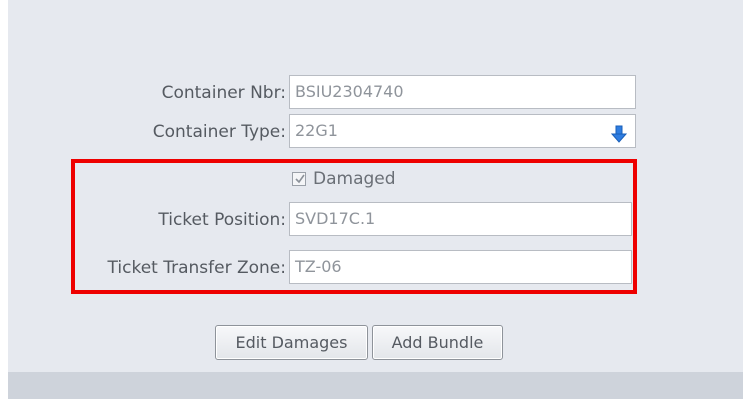  What do you see at coordinates (437, 342) in the screenshot?
I see `add-bundle-button: Add Bundle` at bounding box center [437, 342].